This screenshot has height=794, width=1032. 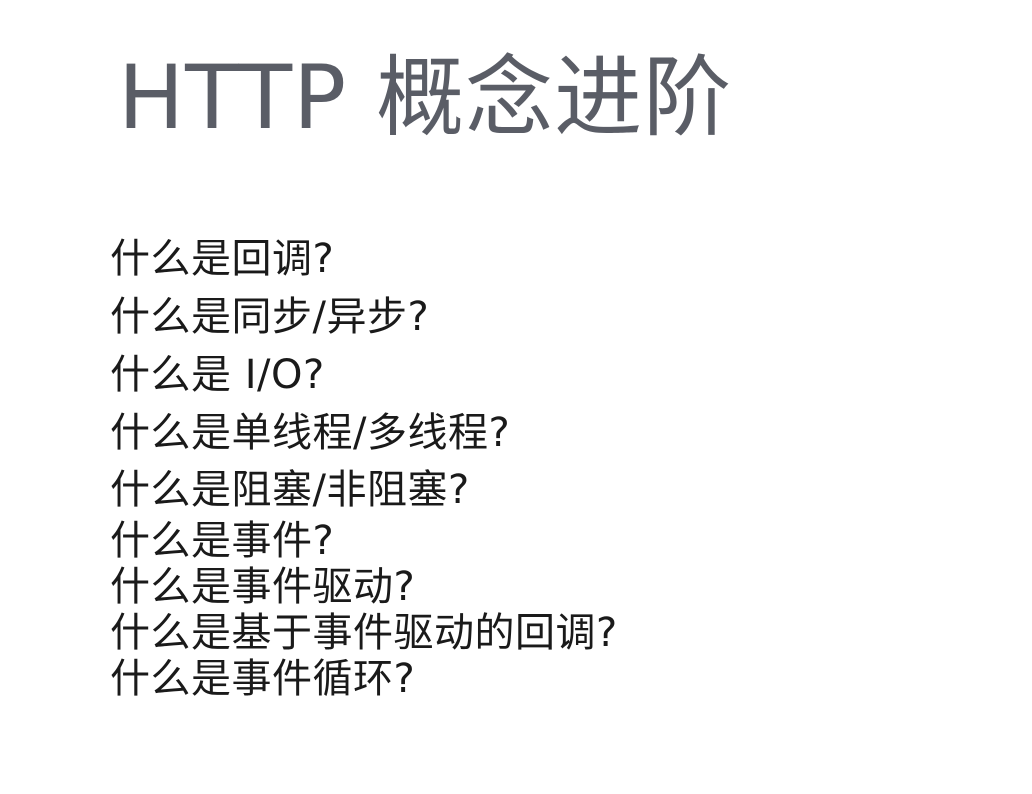 I want to click on question-item: 什么是 I/O?, so click(x=217, y=375).